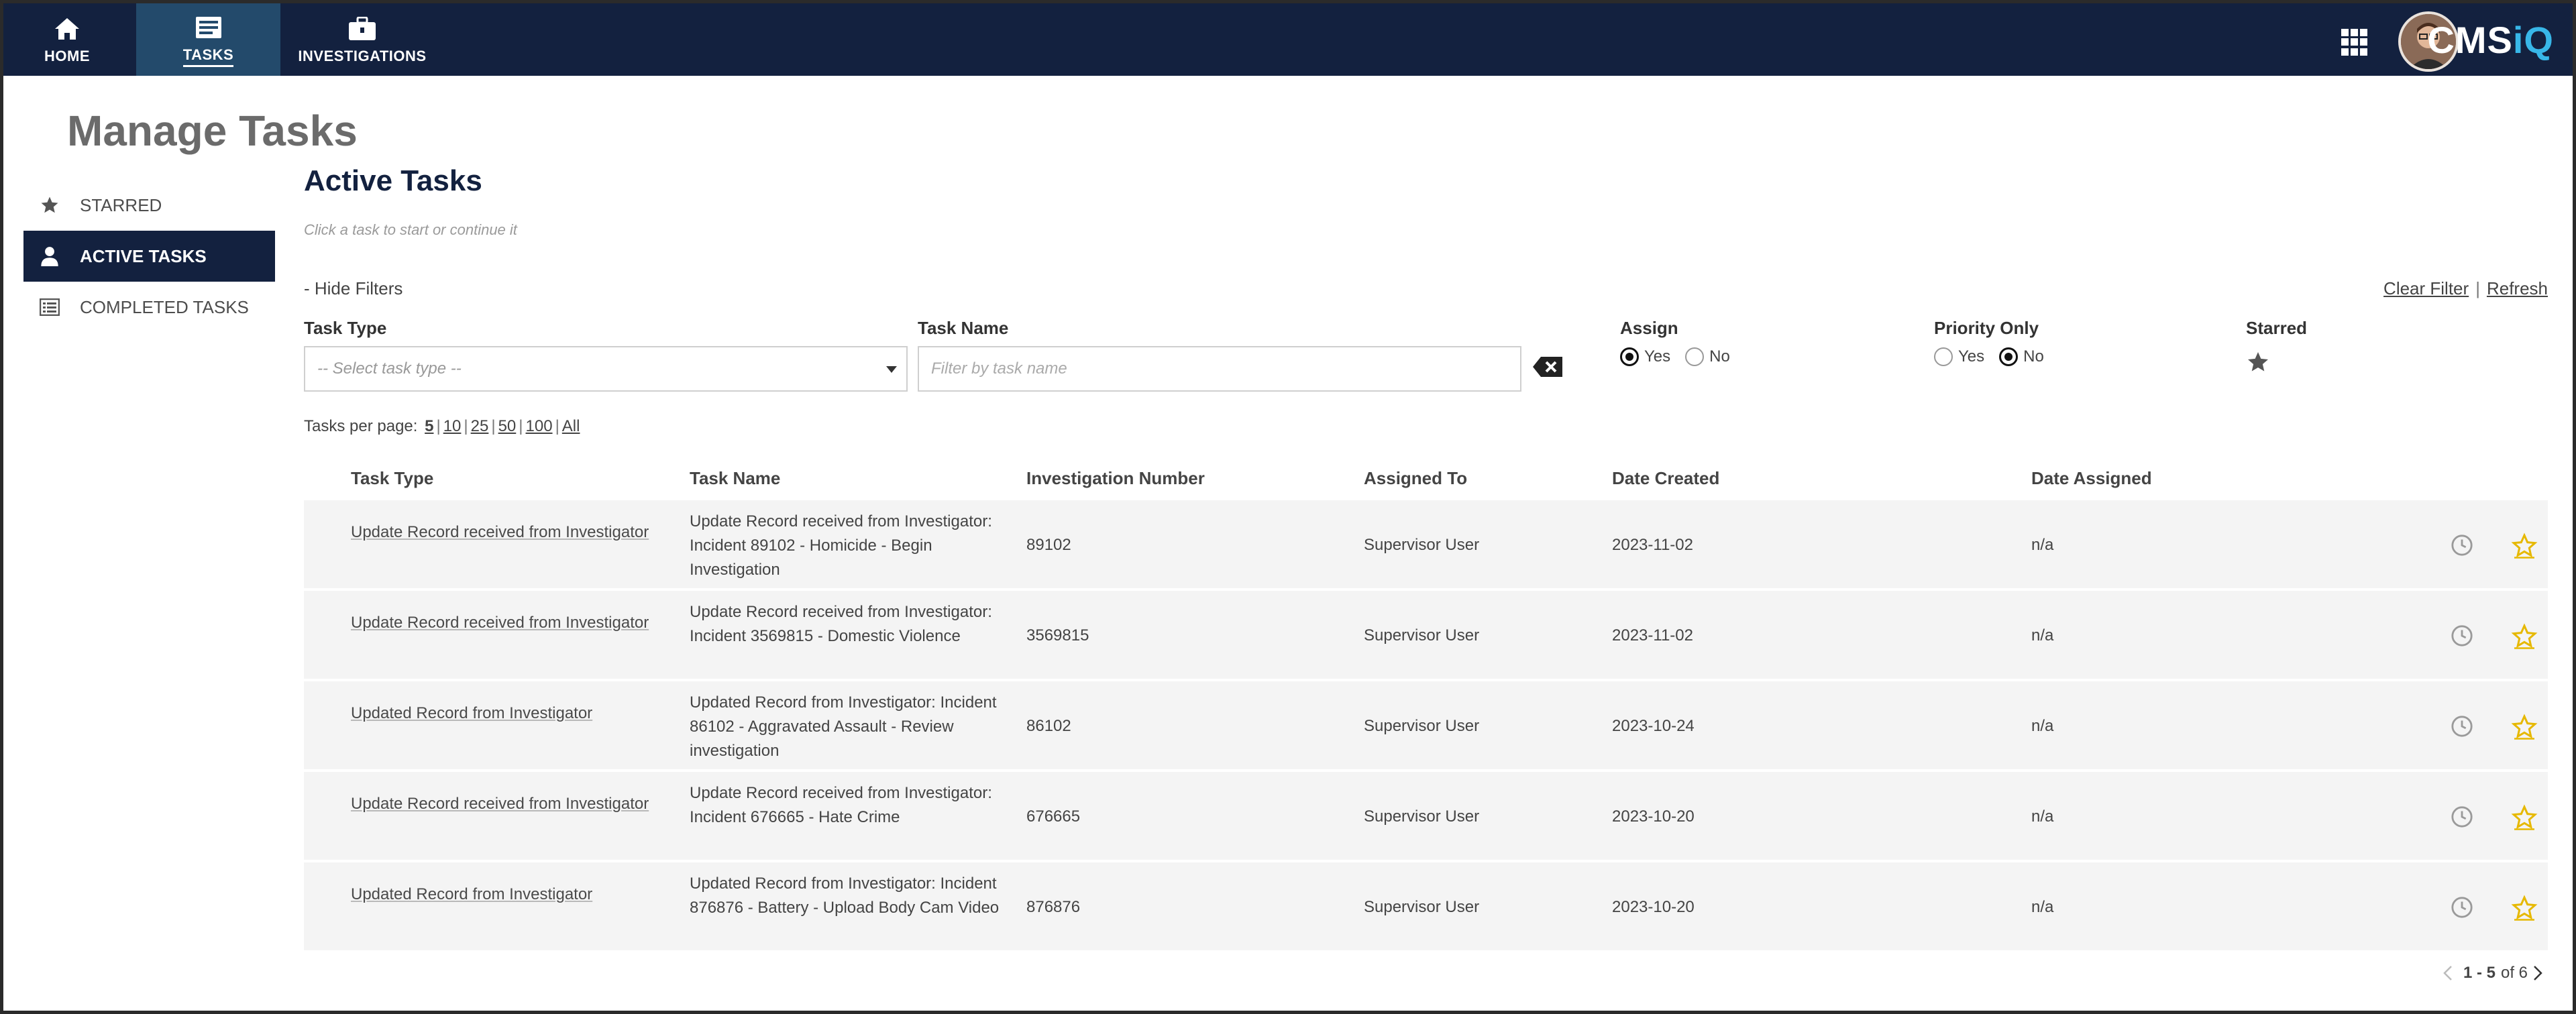 The width and height of the screenshot is (2576, 1014). Describe the element at coordinates (429, 426) in the screenshot. I see `per-page-option-5: 5` at that location.